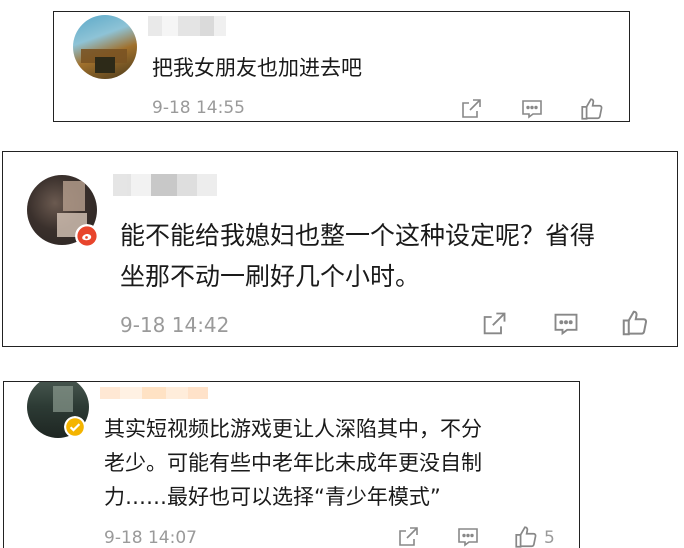 The width and height of the screenshot is (684, 548). Describe the element at coordinates (150, 538) in the screenshot. I see `comment-timestamp: 9-18 14:07` at that location.